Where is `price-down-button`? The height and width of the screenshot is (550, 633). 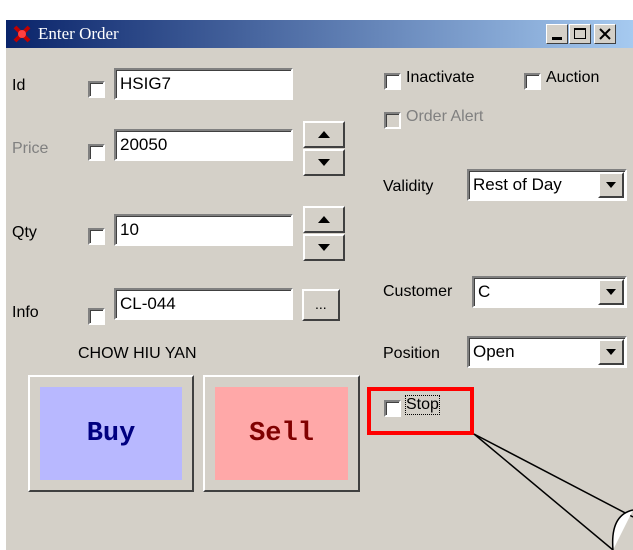
price-down-button is located at coordinates (324, 162).